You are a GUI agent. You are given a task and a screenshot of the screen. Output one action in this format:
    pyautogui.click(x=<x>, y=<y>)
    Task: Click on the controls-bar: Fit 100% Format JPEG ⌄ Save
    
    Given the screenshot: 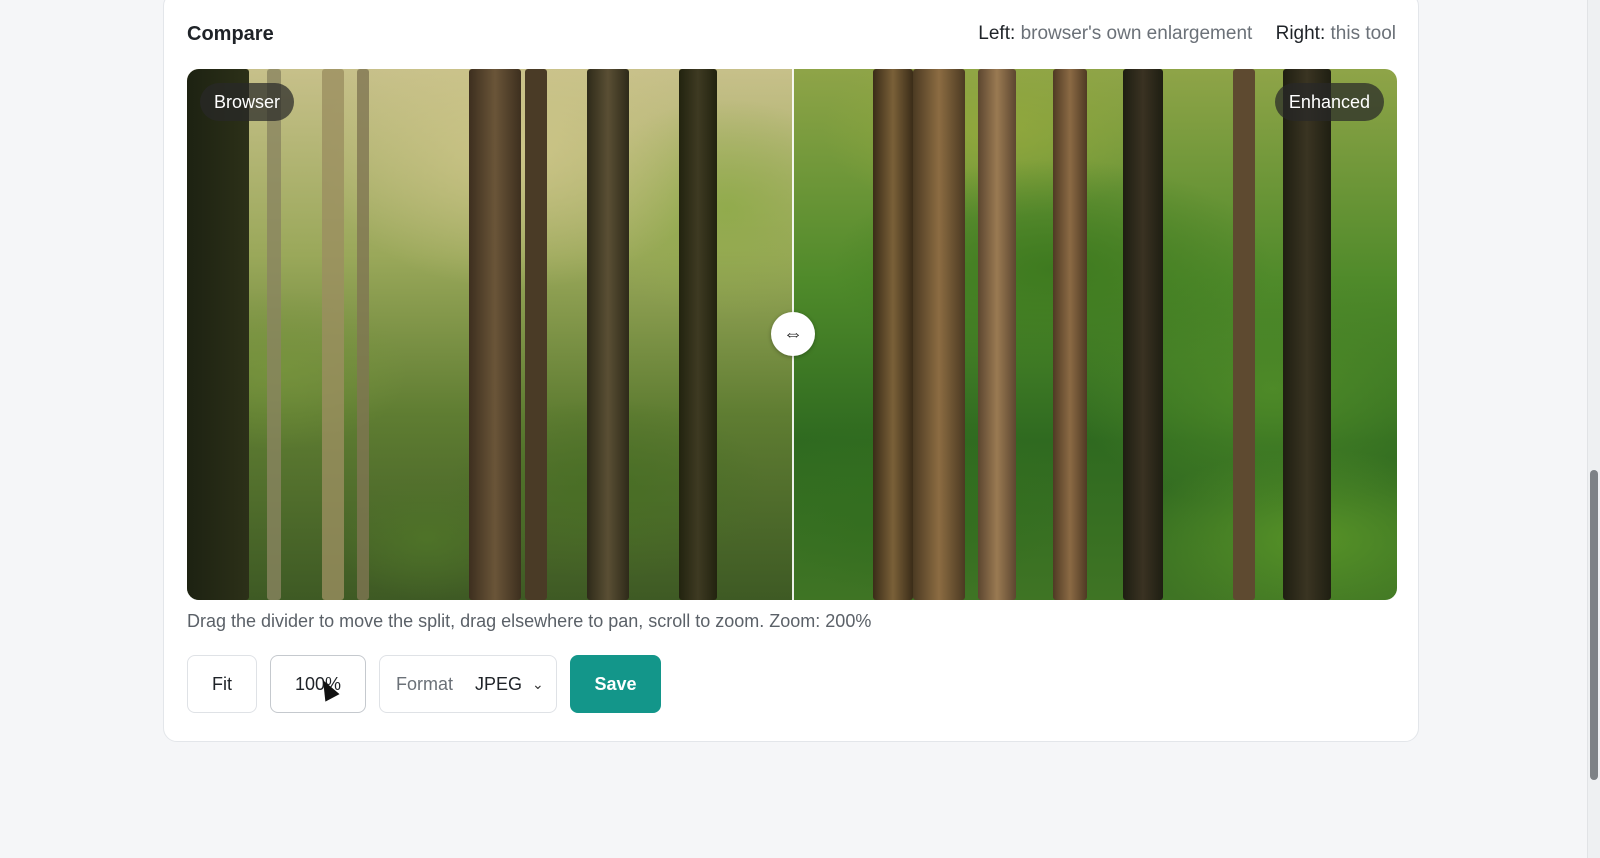 What is the action you would take?
    pyautogui.click(x=424, y=684)
    